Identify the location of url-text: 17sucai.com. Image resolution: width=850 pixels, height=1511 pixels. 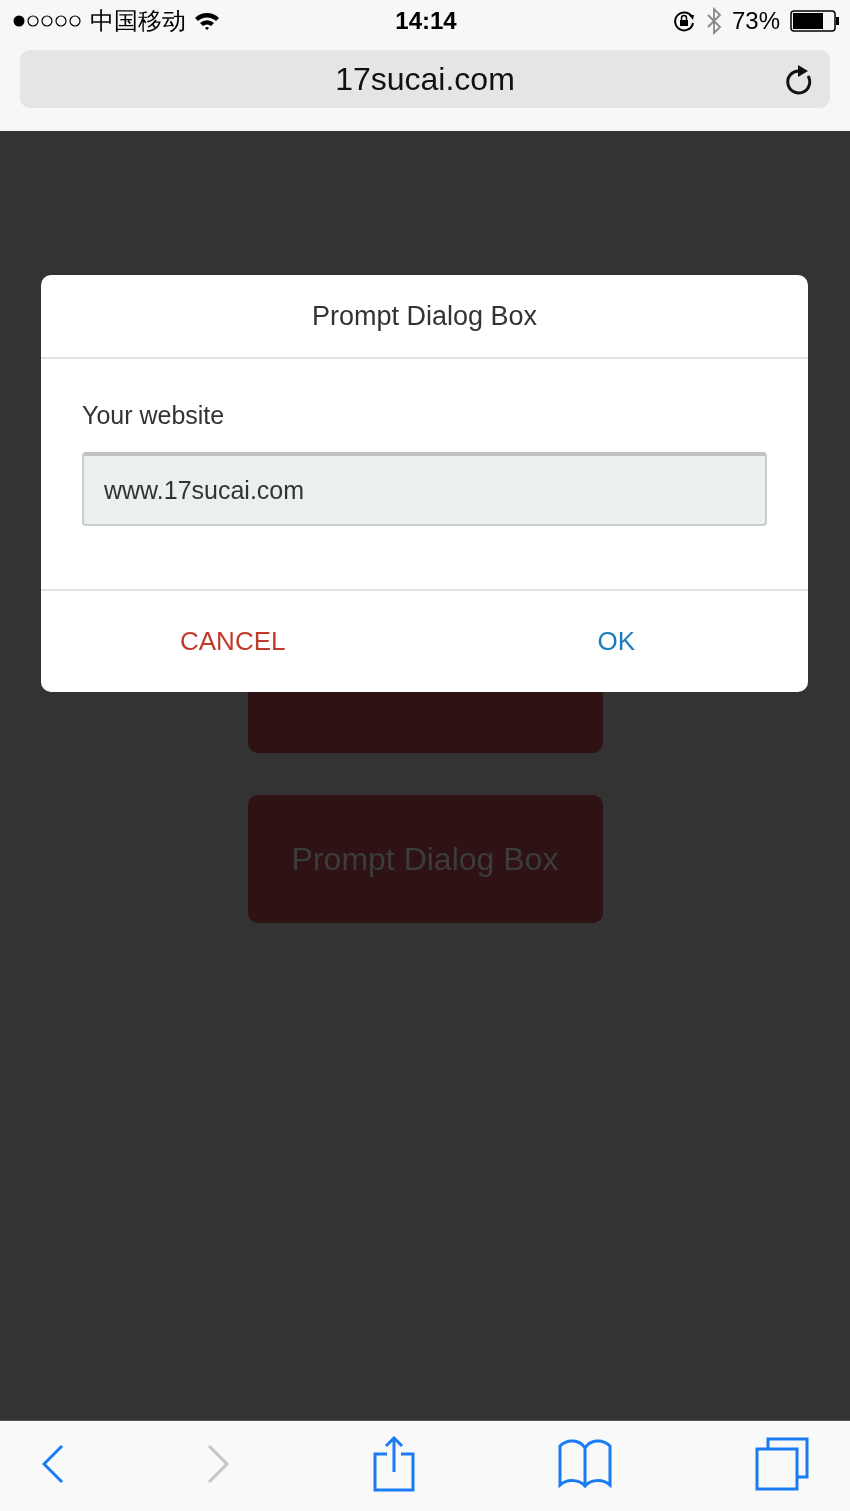
(425, 79).